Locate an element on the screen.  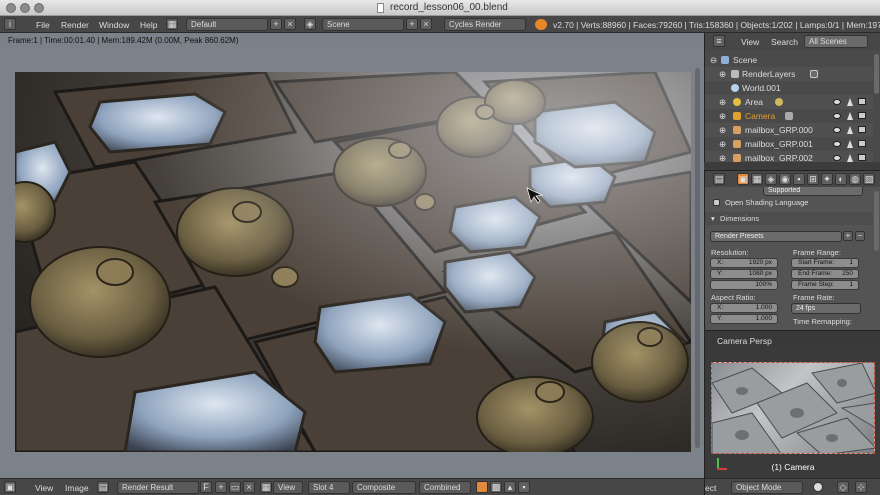
outliner-row-renderlayers: ⊕ RenderLayers is located at coordinates (789, 74).